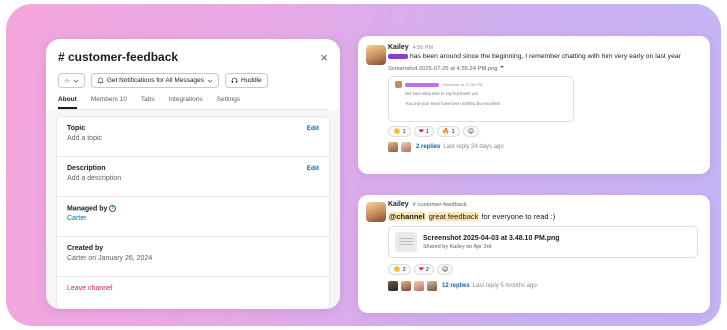 The image size is (727, 330). I want to click on thread-replies: 12 replies Last reply 5 months ago, so click(544, 286).